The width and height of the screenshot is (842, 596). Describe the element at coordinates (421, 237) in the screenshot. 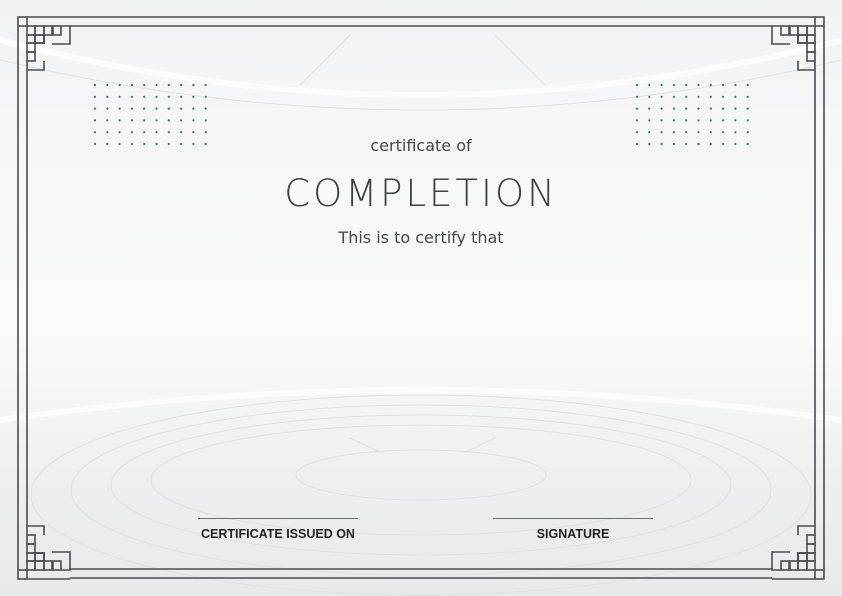

I see `certificate-subtitle: This is to certify that` at that location.